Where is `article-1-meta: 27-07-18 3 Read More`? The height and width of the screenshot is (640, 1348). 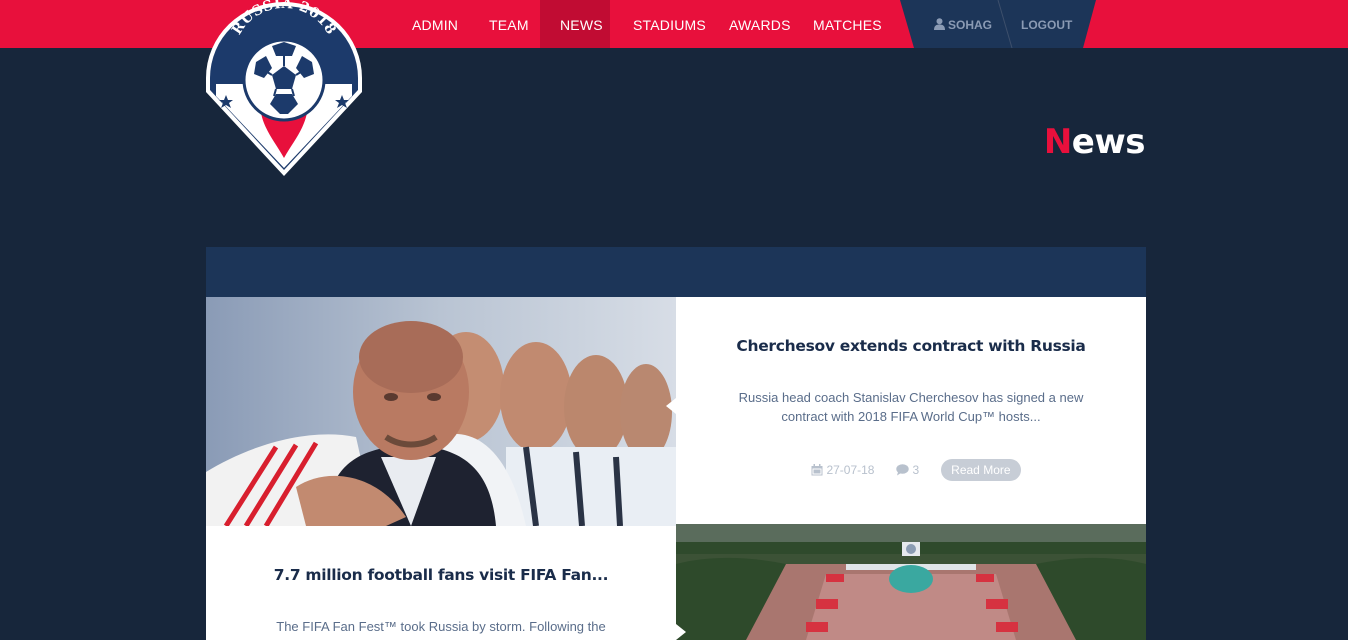
article-1-meta: 27-07-18 3 Read More is located at coordinates (911, 470).